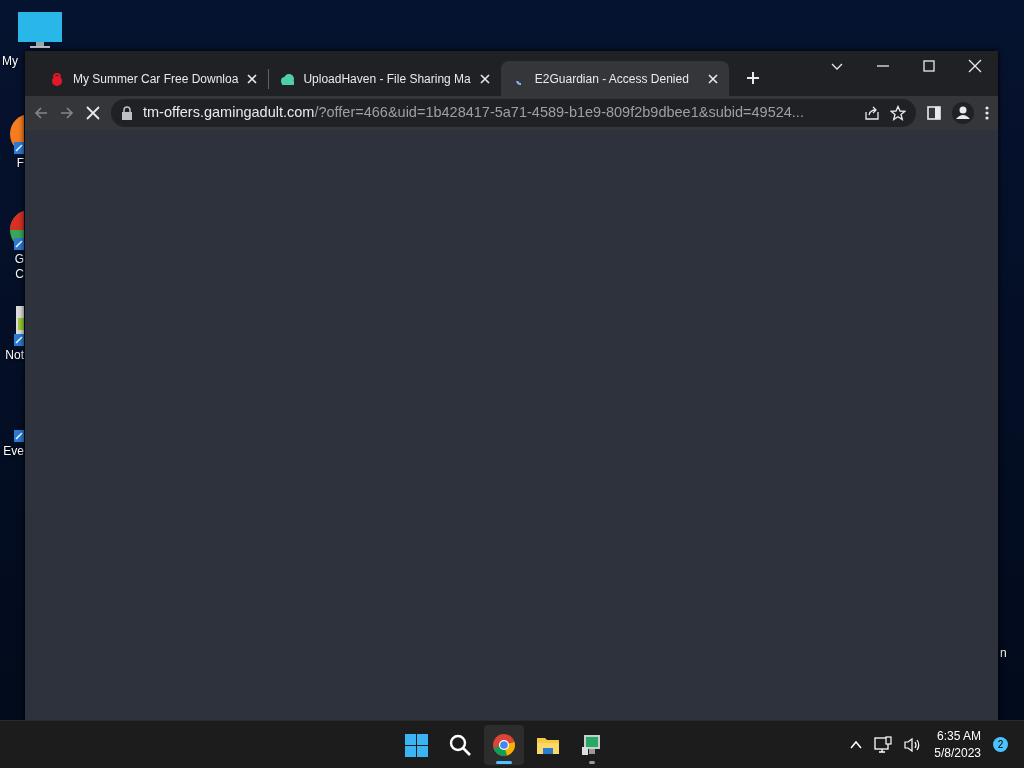  I want to click on browser-tab: My Summer Car Free Downloa, so click(154, 78).